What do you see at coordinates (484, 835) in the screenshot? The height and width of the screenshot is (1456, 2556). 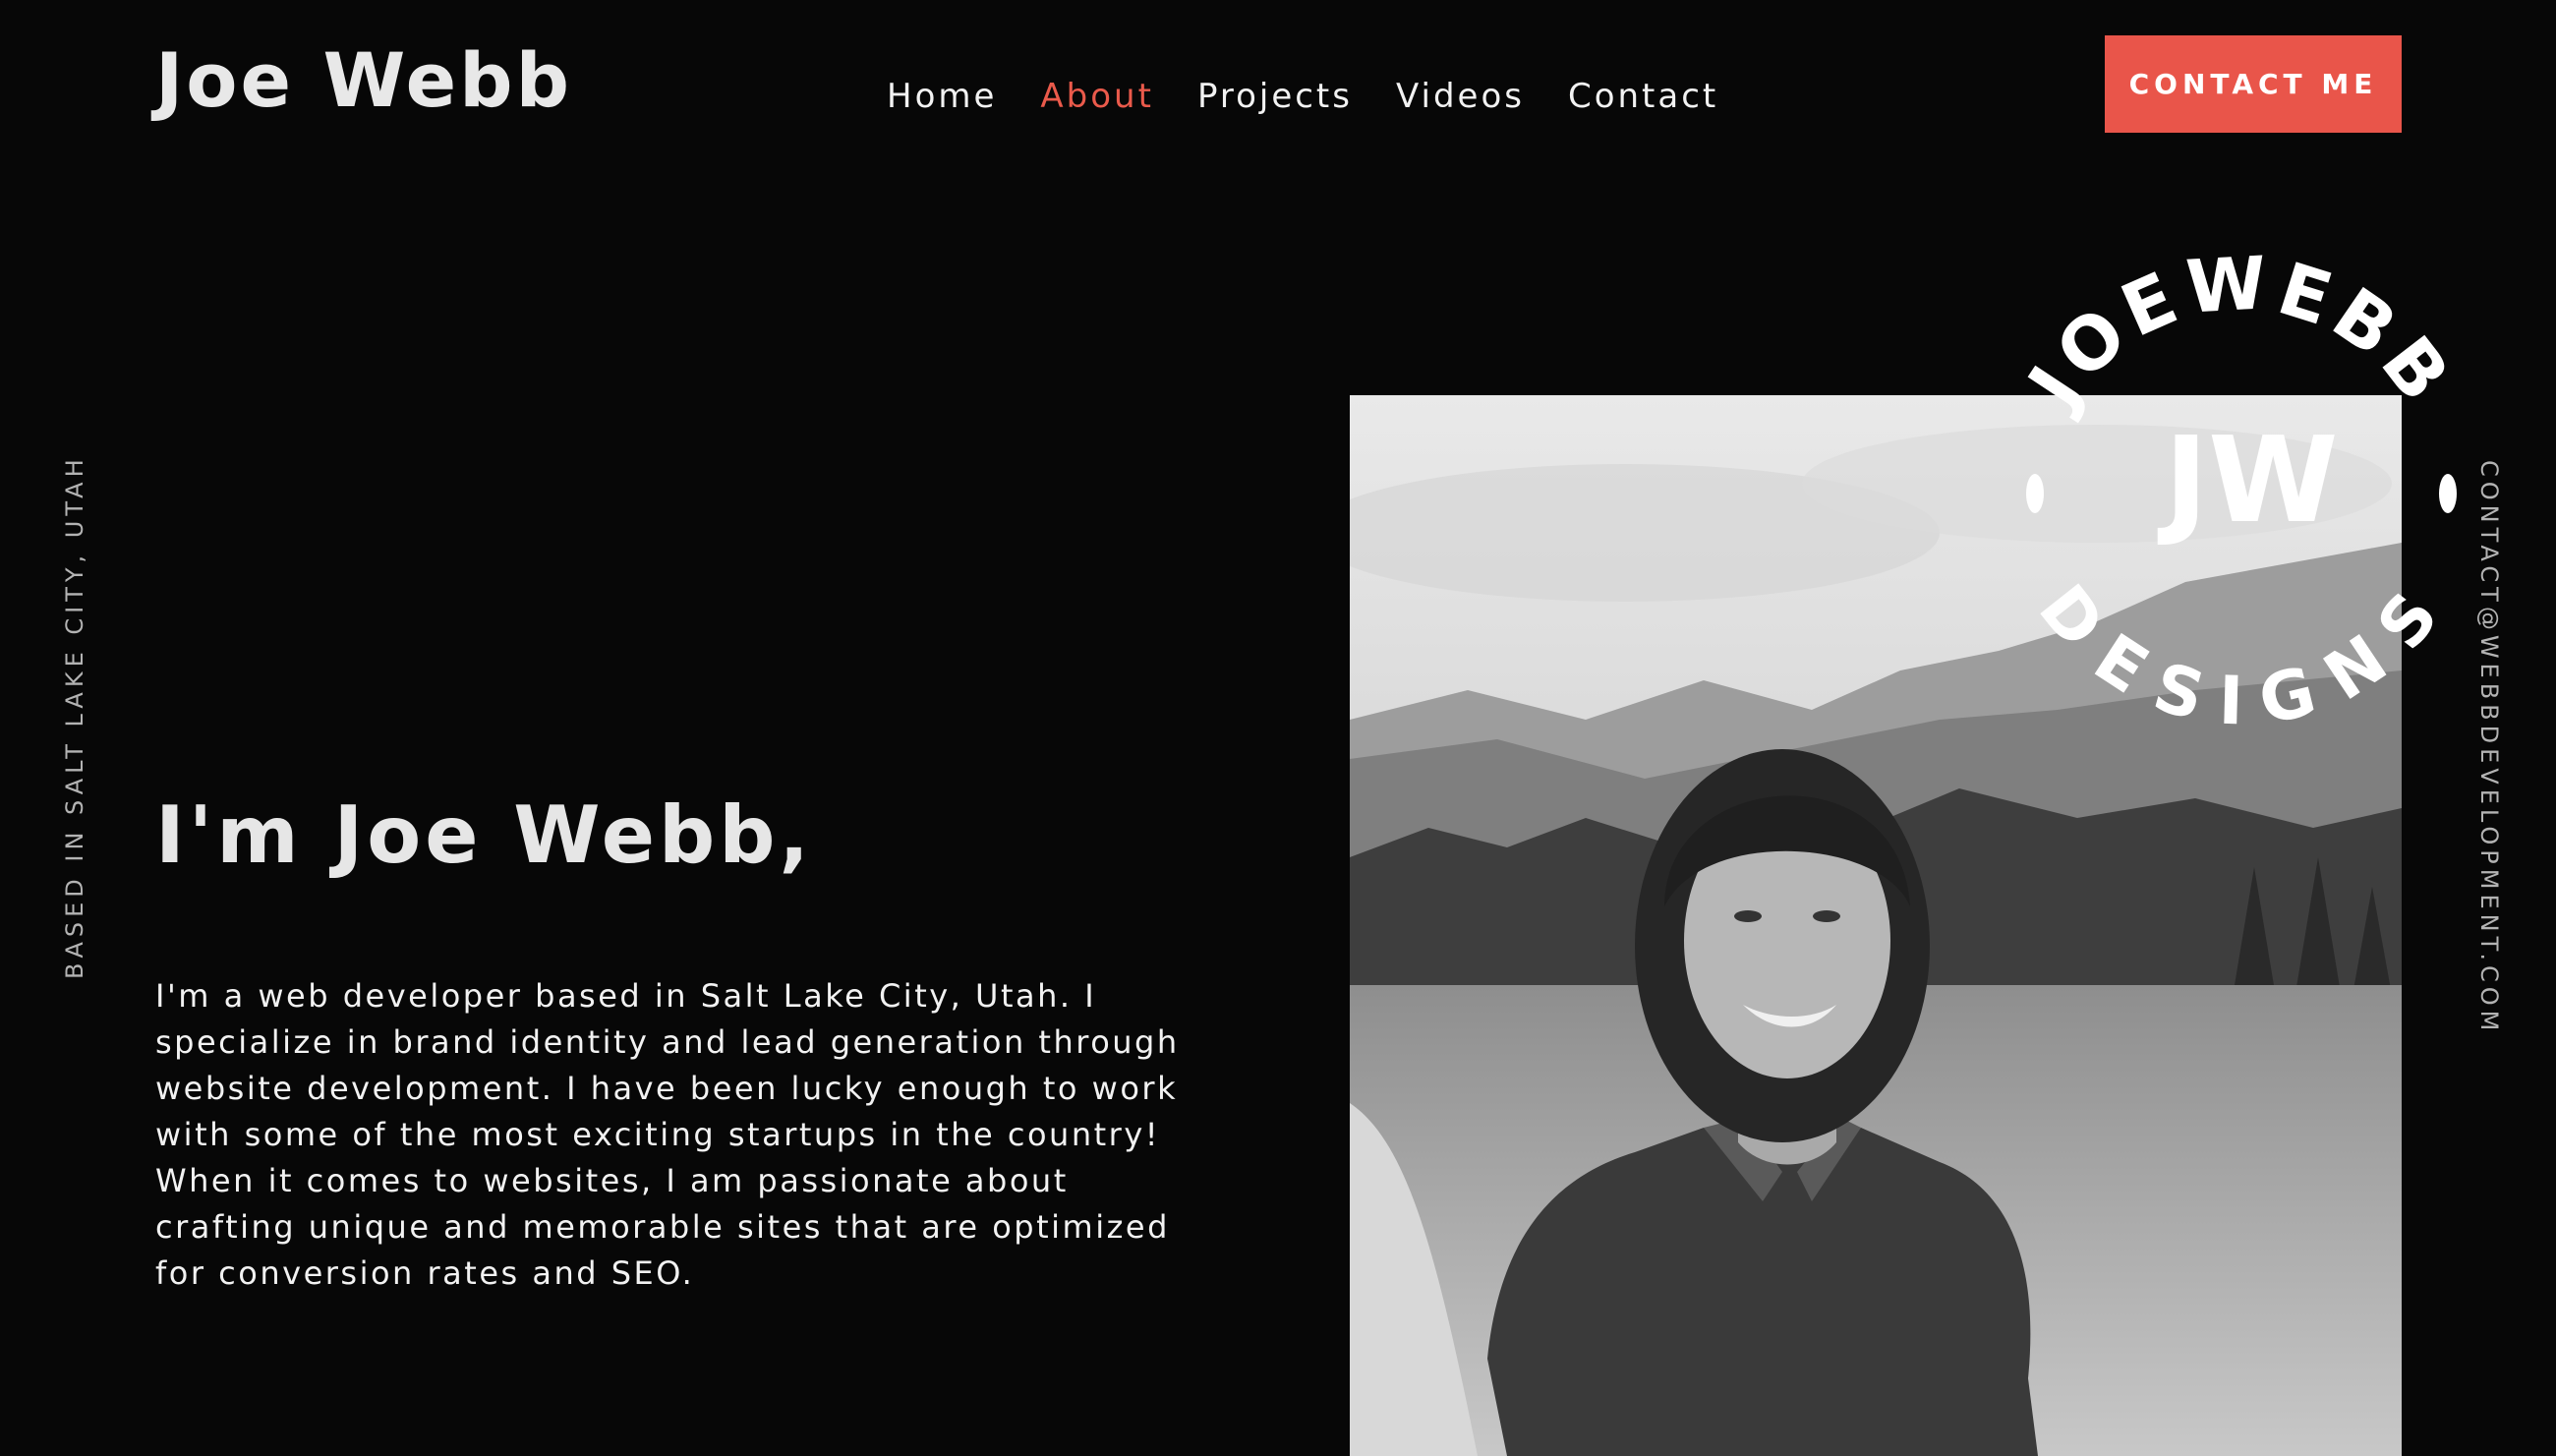 I see `hero-title: I'm Joe Webb,` at bounding box center [484, 835].